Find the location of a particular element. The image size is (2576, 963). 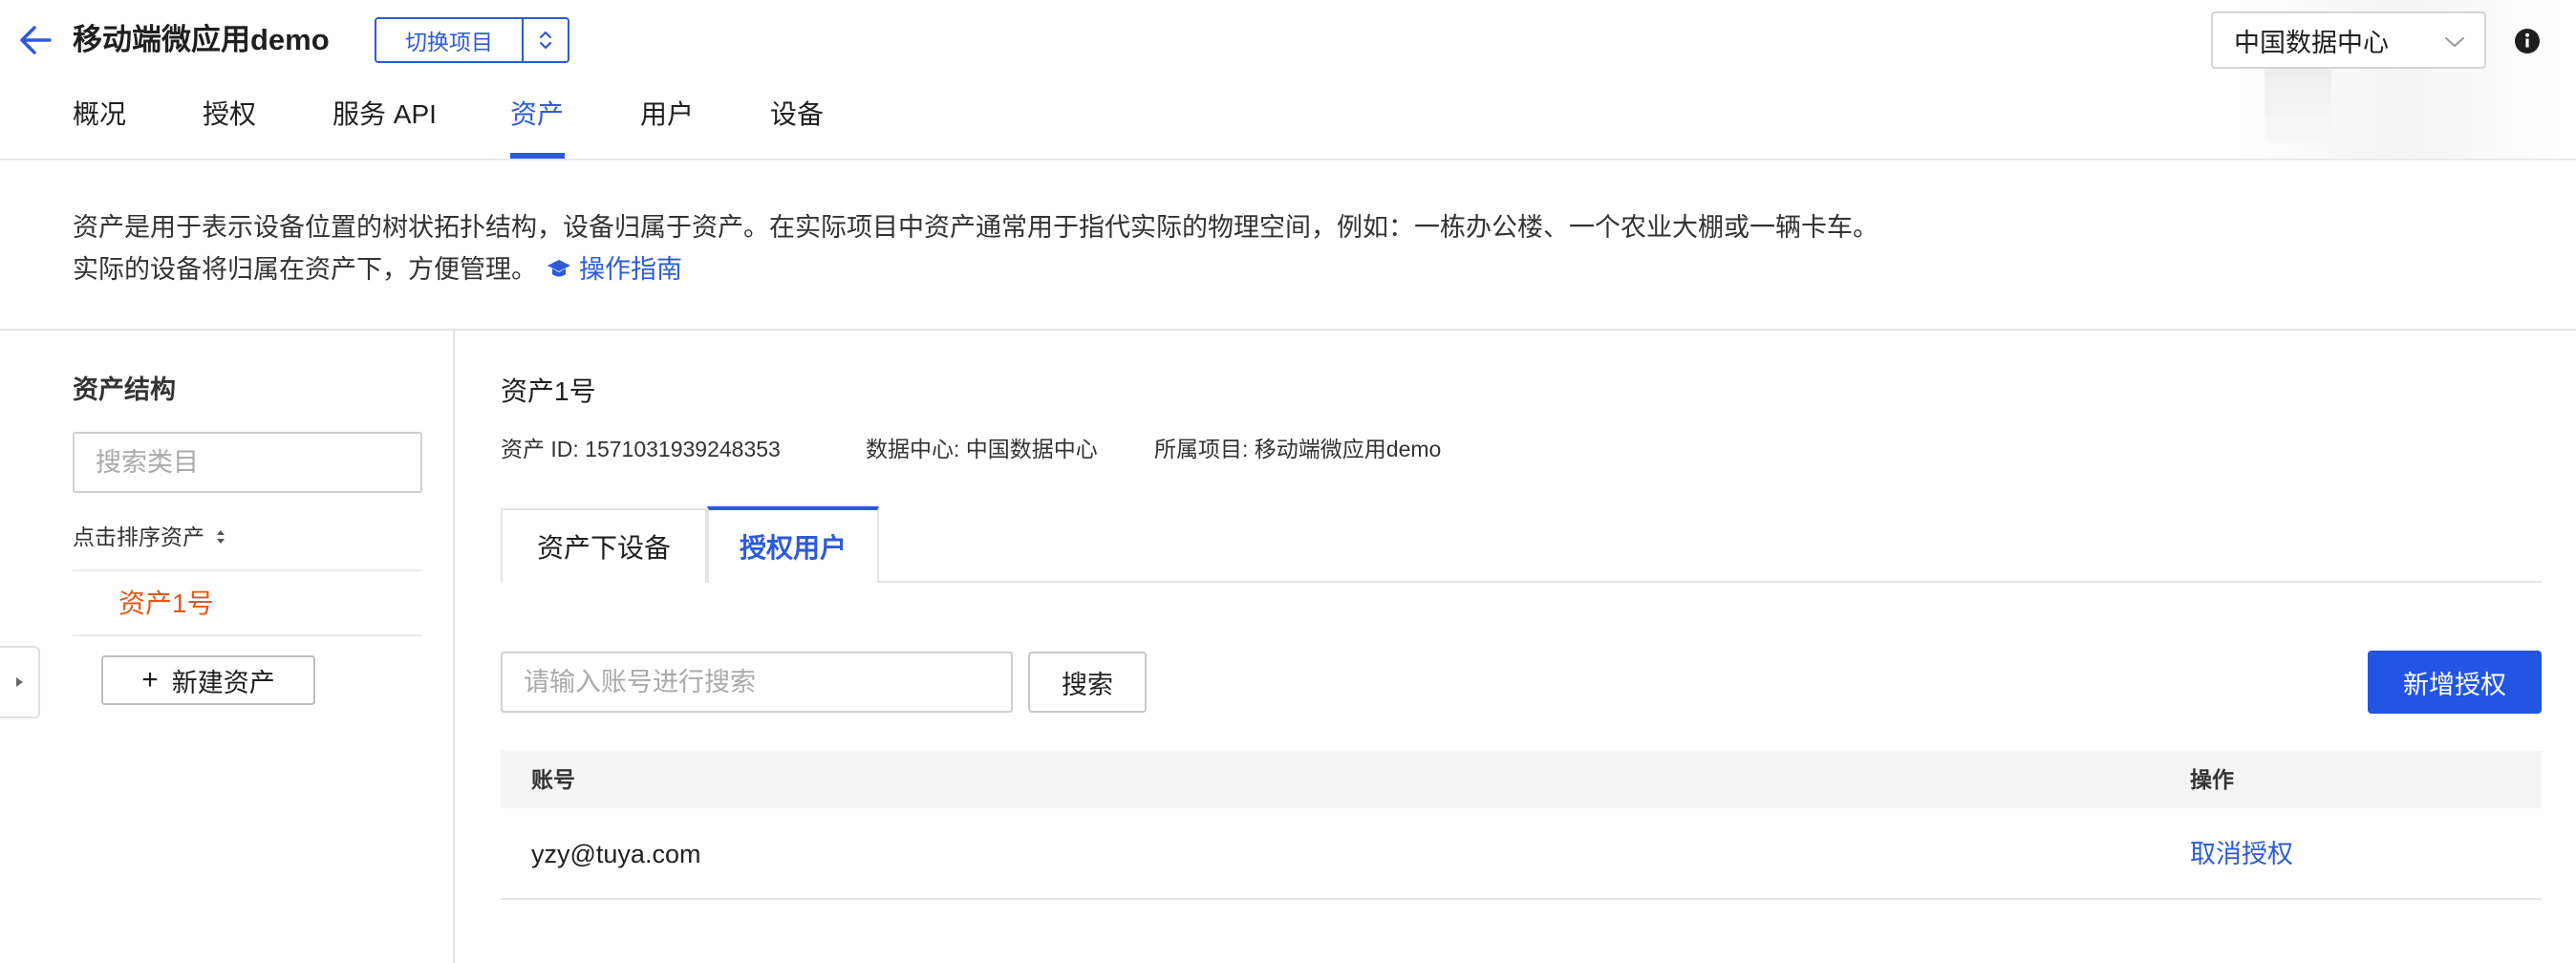

tab-devices: 设备 is located at coordinates (797, 115).